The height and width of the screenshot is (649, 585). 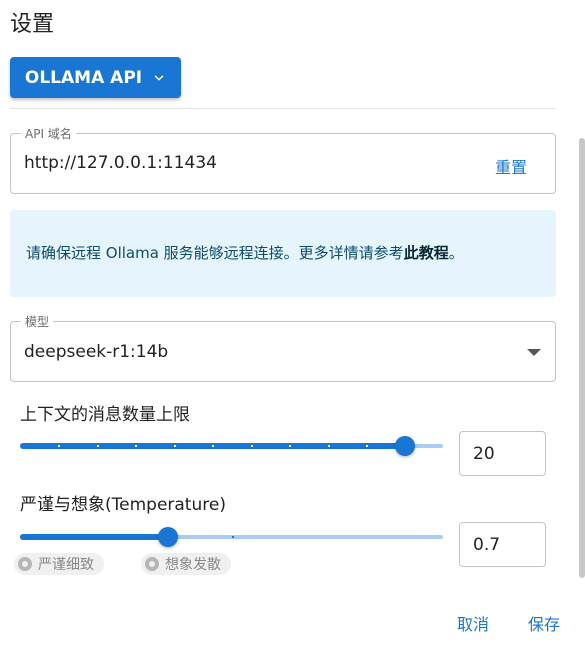 I want to click on model-value: deepseek-r1:14b, so click(x=96, y=352).